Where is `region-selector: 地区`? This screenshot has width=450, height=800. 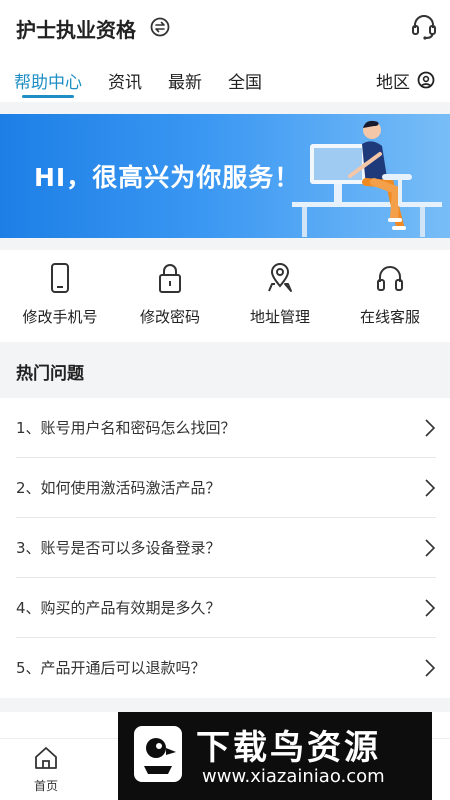
region-selector: 地区 is located at coordinates (406, 80).